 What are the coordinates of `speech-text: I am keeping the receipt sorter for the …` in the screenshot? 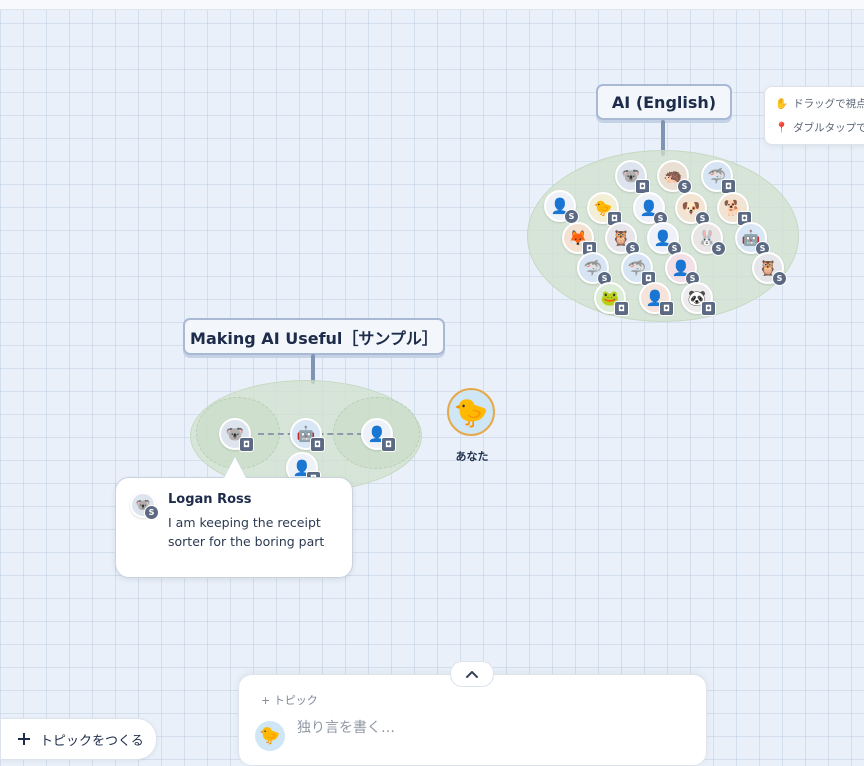 It's located at (246, 532).